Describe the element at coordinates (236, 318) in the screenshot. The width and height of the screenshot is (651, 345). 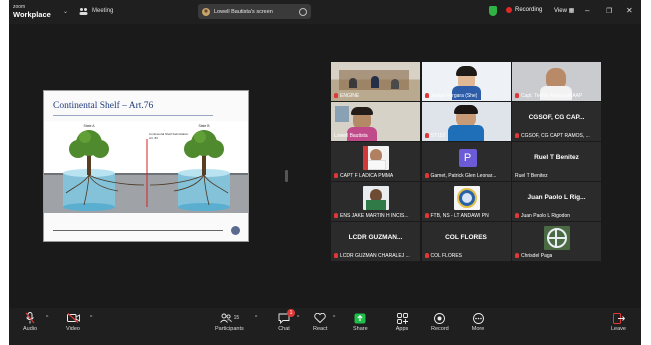
I see `participants-count: 15` at that location.